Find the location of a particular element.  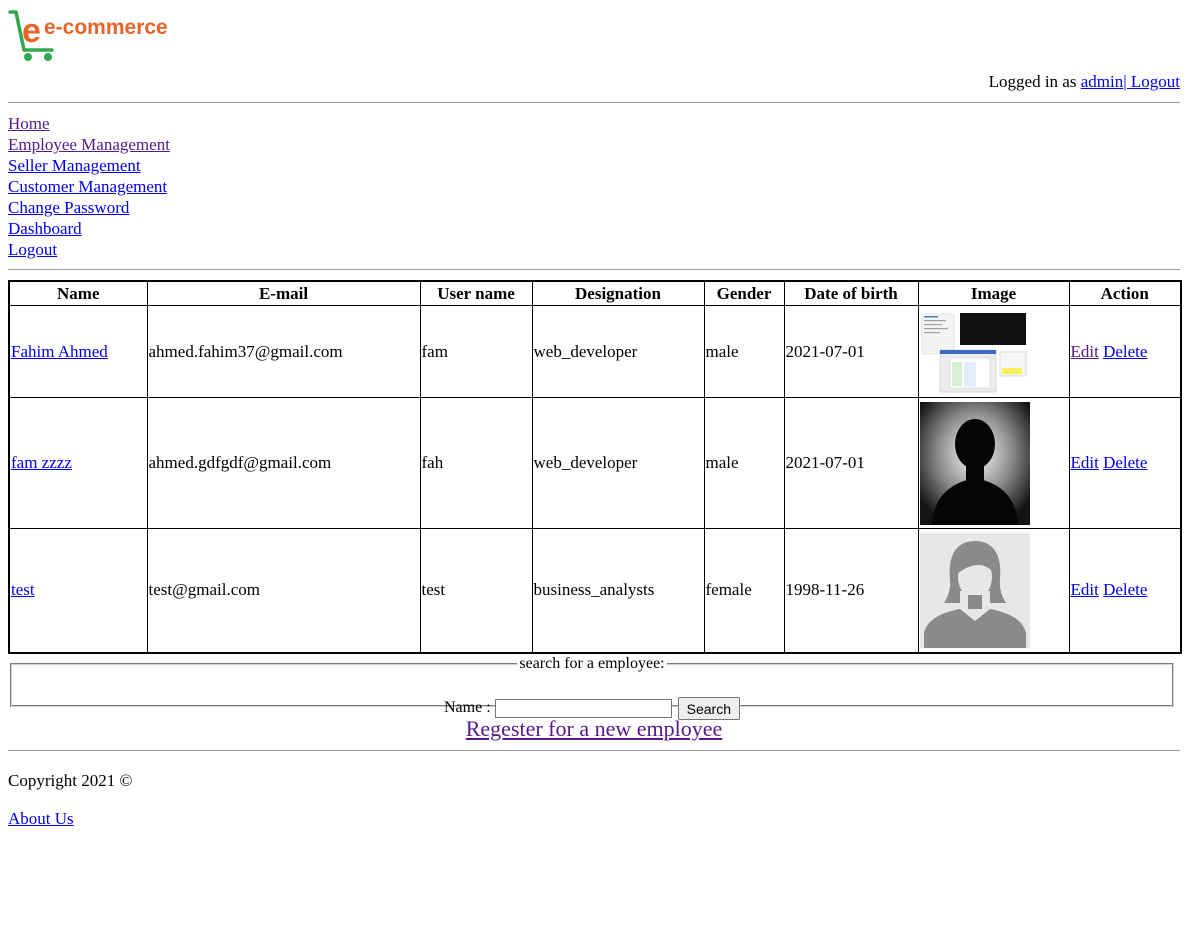

employee-email: ahmed.fahim37@gmail.com is located at coordinates (283, 351).